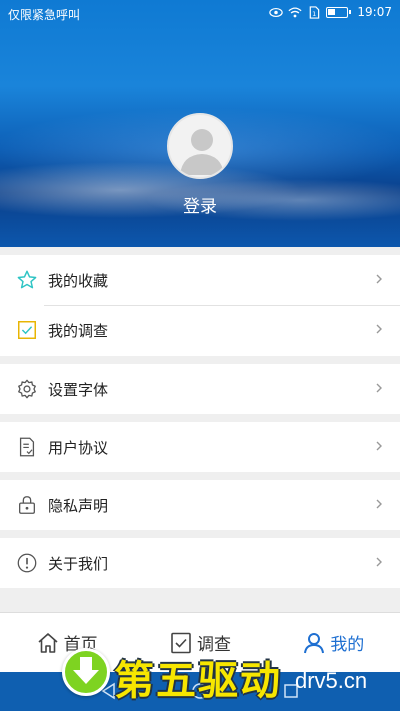 The width and height of the screenshot is (400, 711). What do you see at coordinates (314, 642) in the screenshot?
I see `person-icon` at bounding box center [314, 642].